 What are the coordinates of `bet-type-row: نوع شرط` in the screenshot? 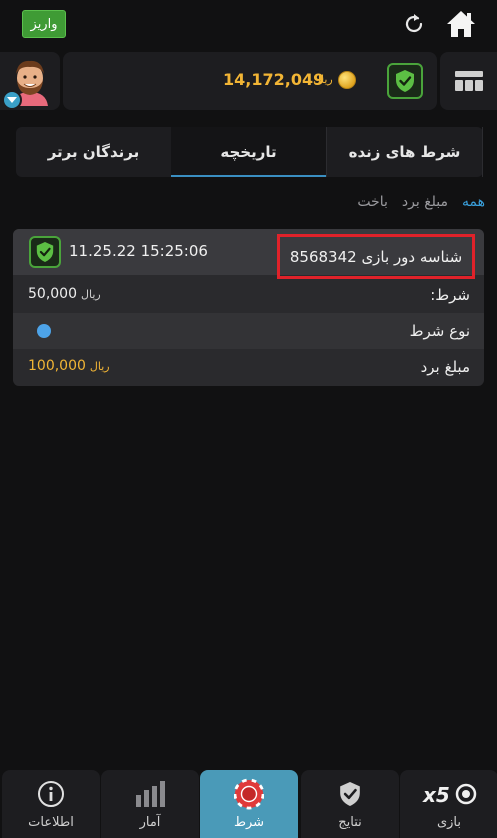 It's located at (248, 331).